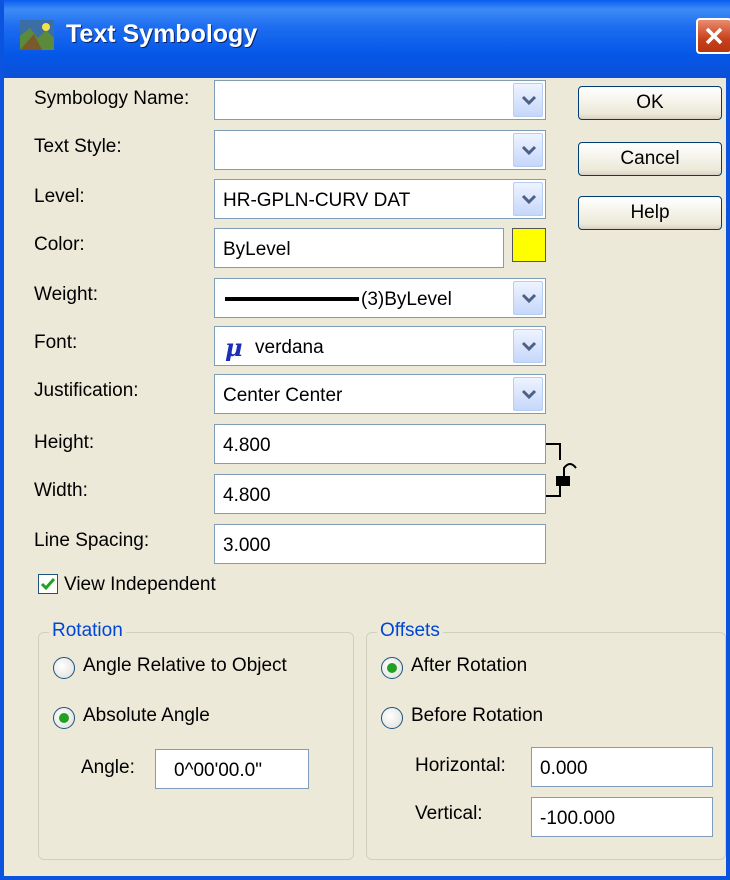 The image size is (730, 880). I want to click on rotation-group-title: Rotation, so click(87, 631).